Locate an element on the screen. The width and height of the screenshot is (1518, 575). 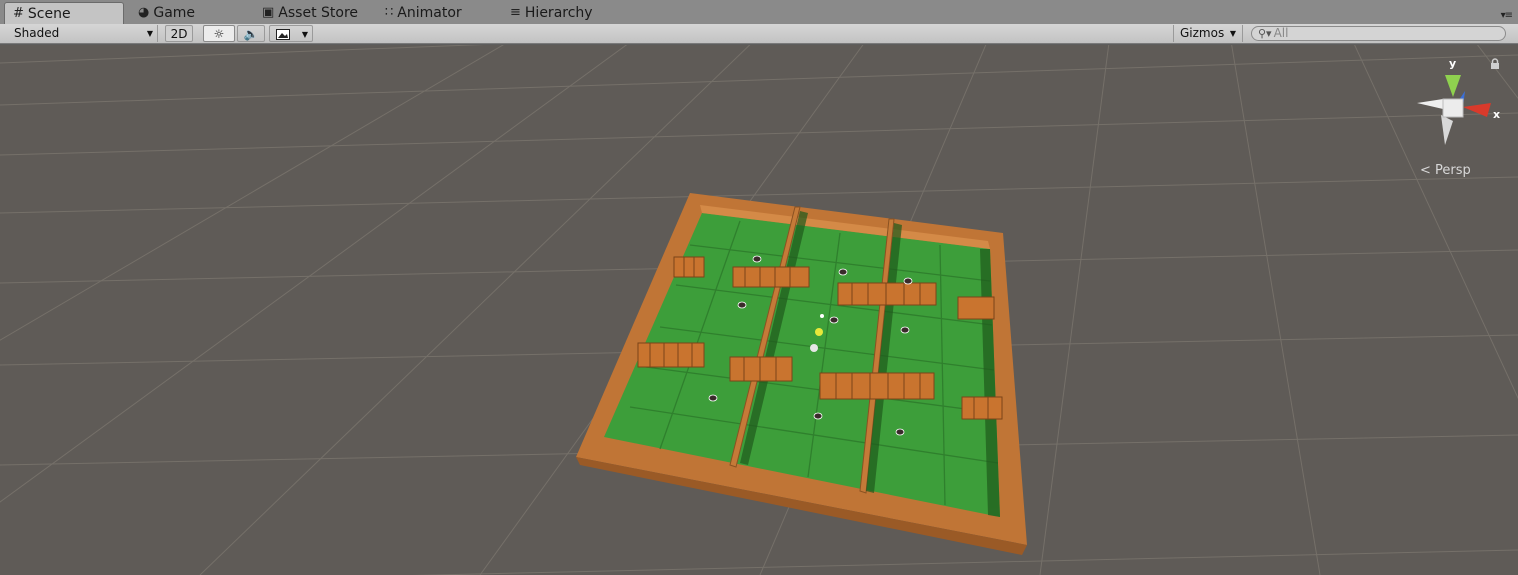
tab-label: Animator is located at coordinates (429, 13).